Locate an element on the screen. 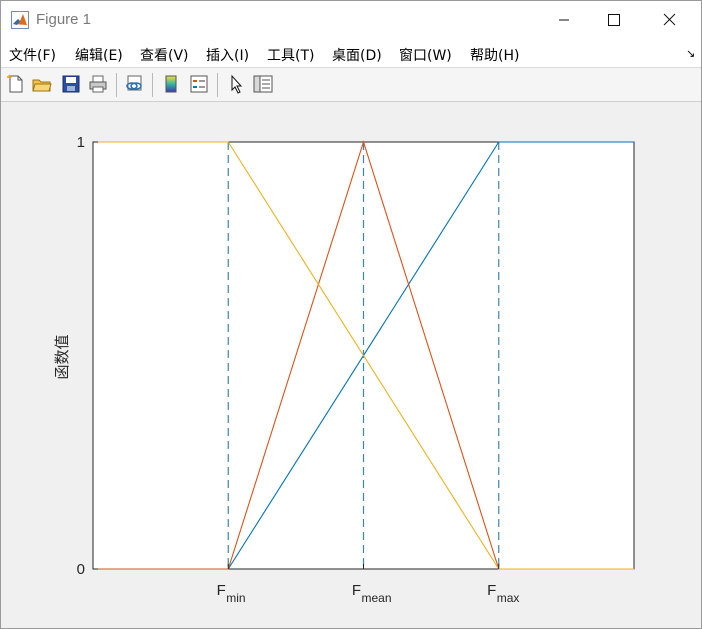  x-tick-subscript-mean: mean is located at coordinates (377, 598).